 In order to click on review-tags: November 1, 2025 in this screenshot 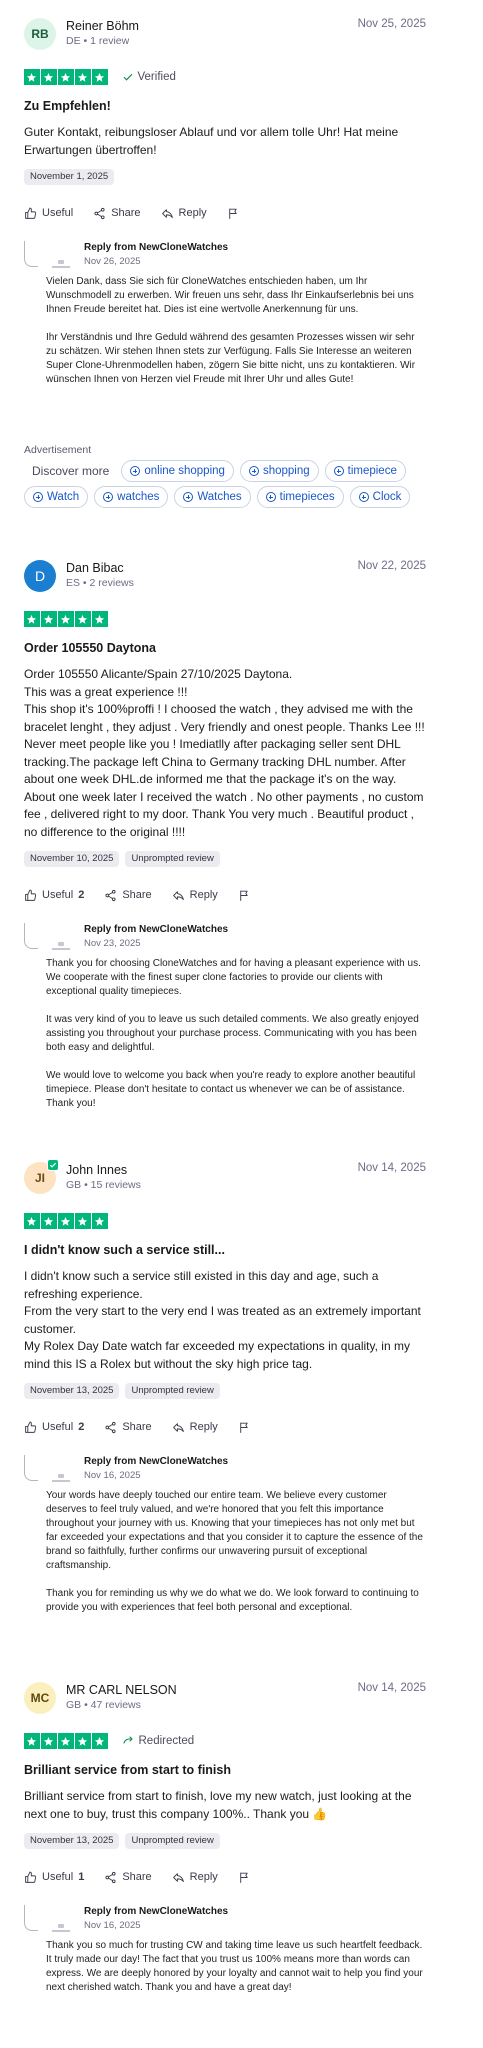, I will do `click(225, 177)`.